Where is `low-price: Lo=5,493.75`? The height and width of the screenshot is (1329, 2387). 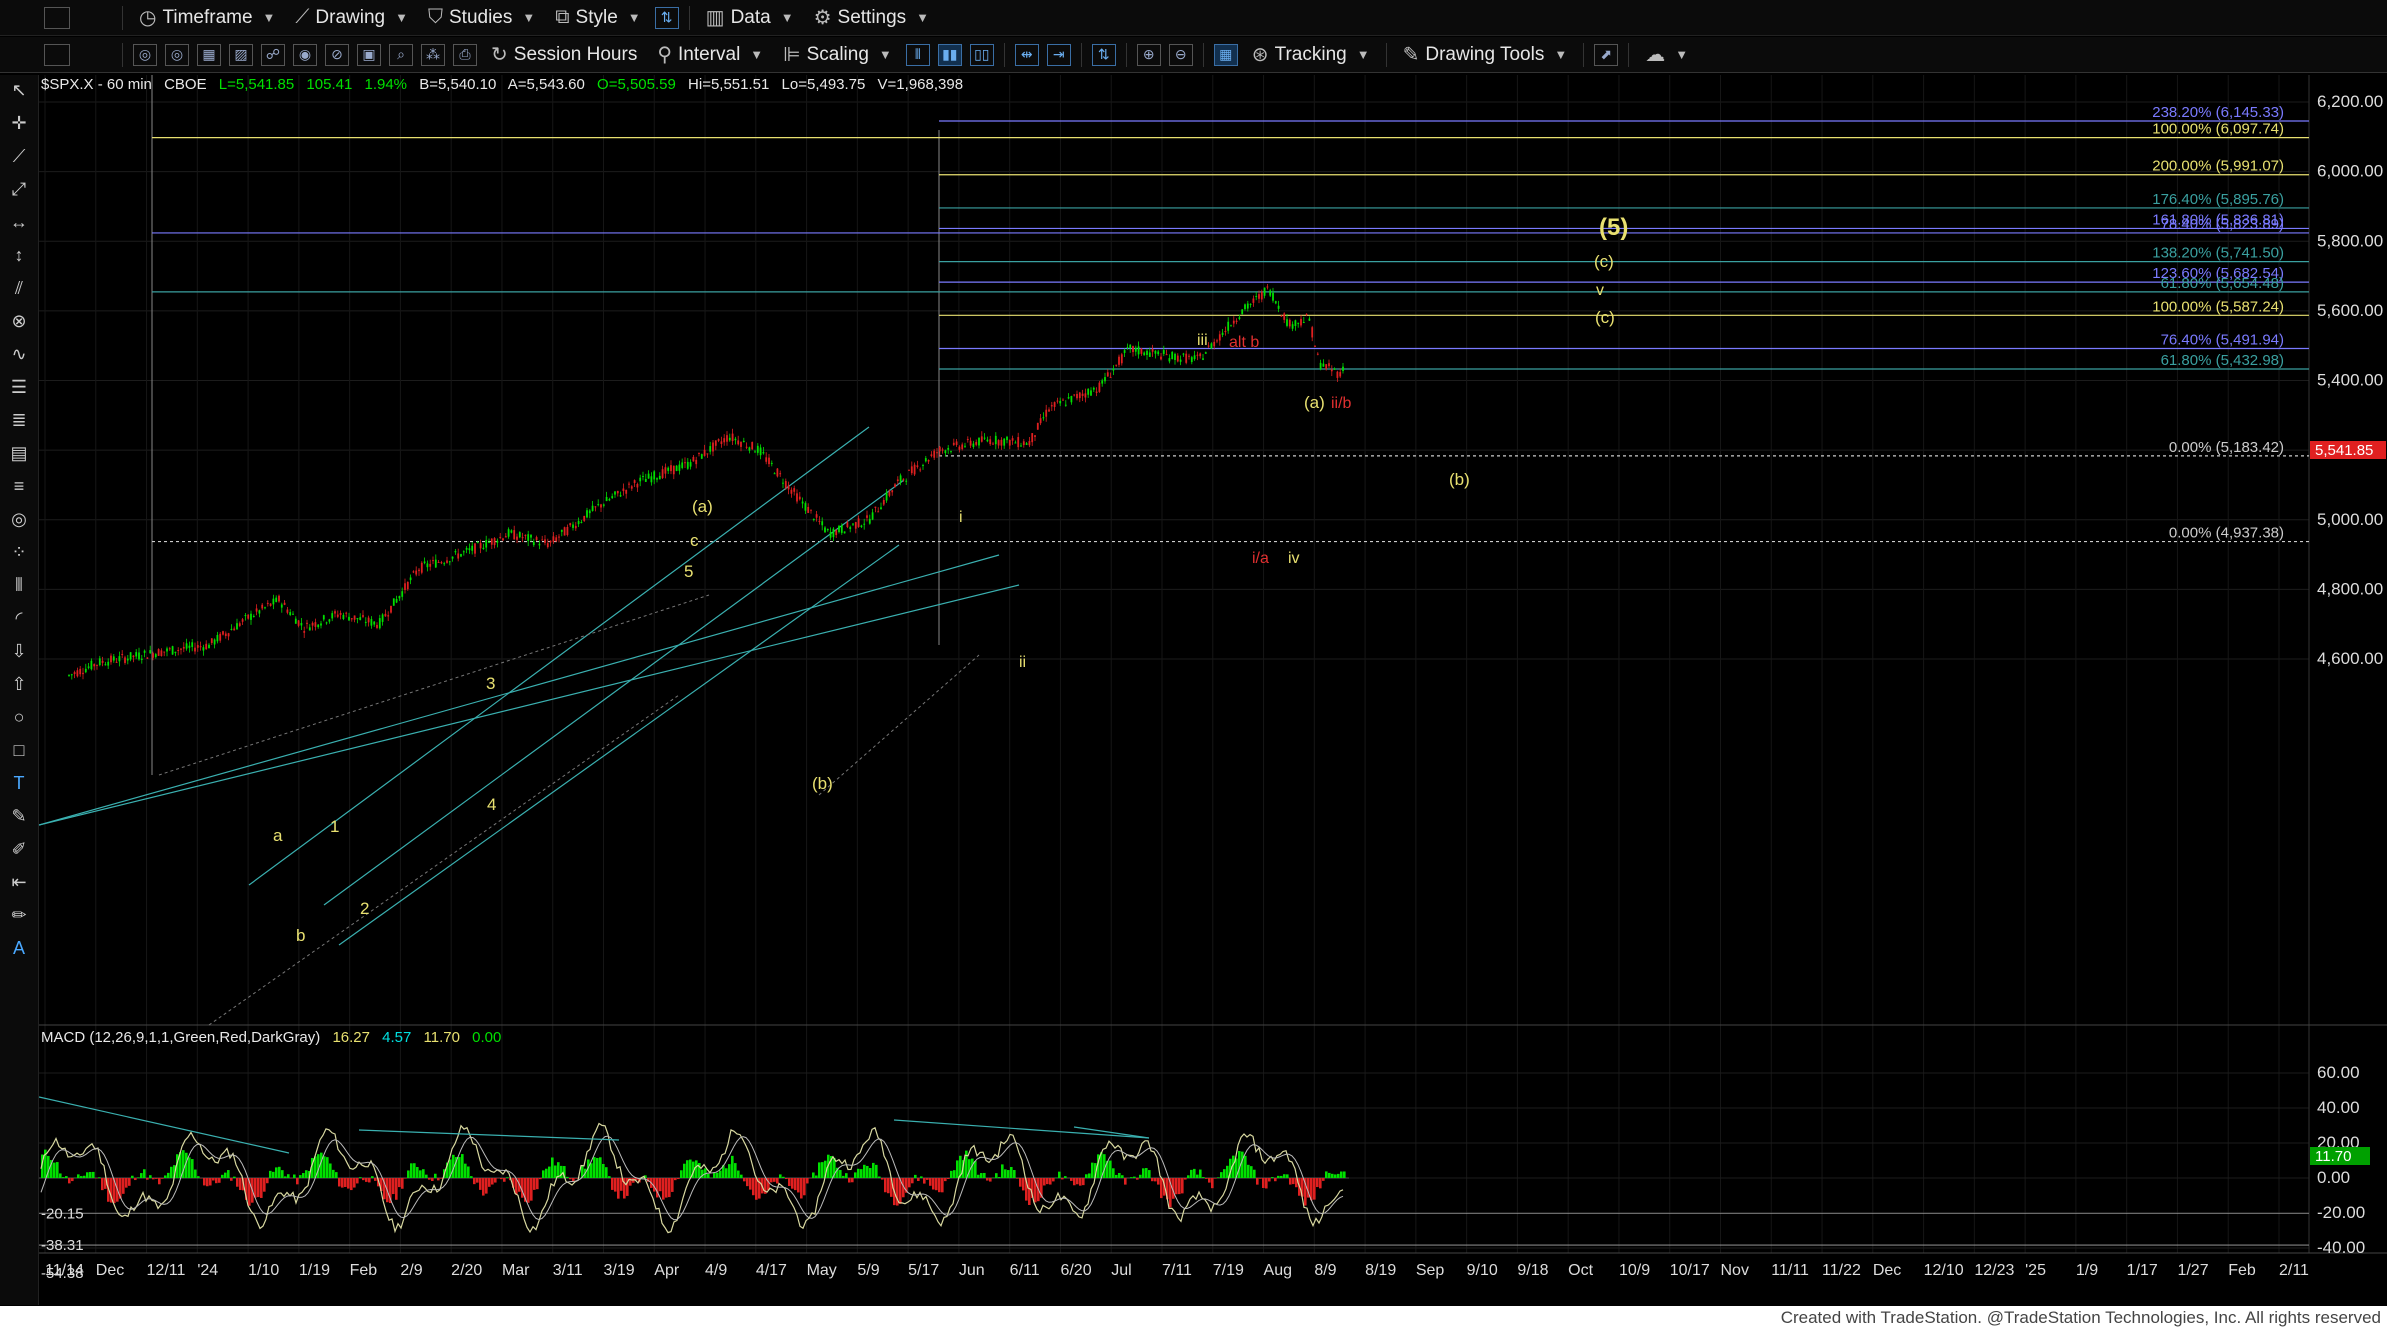
low-price: Lo=5,493.75 is located at coordinates (824, 84).